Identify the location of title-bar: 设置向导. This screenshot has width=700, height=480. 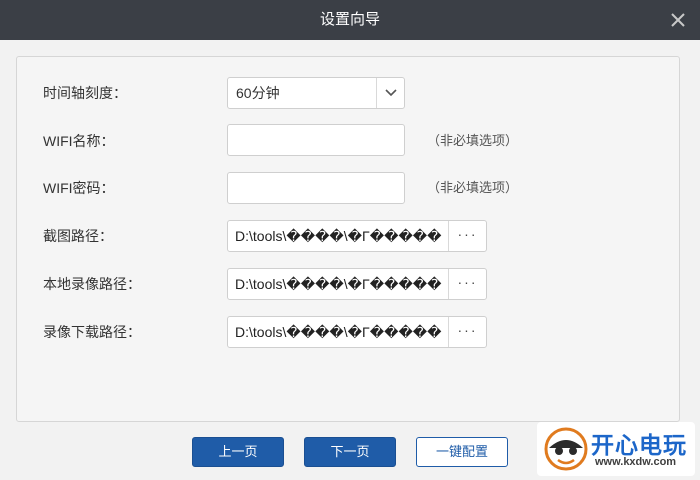
(350, 20).